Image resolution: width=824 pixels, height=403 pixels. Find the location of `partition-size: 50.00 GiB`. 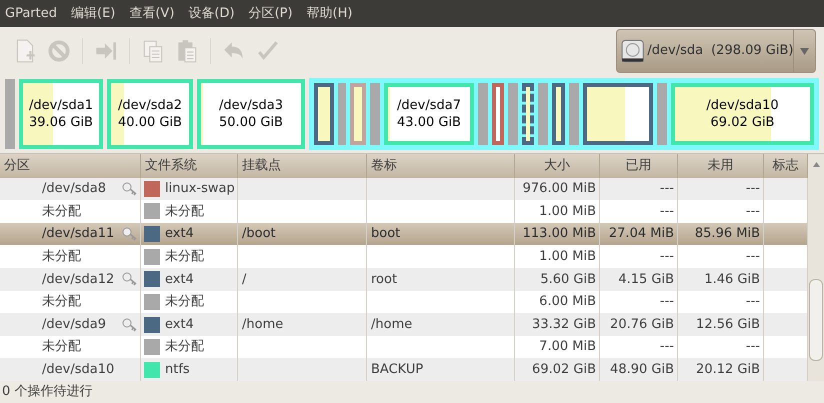

partition-size: 50.00 GiB is located at coordinates (251, 122).